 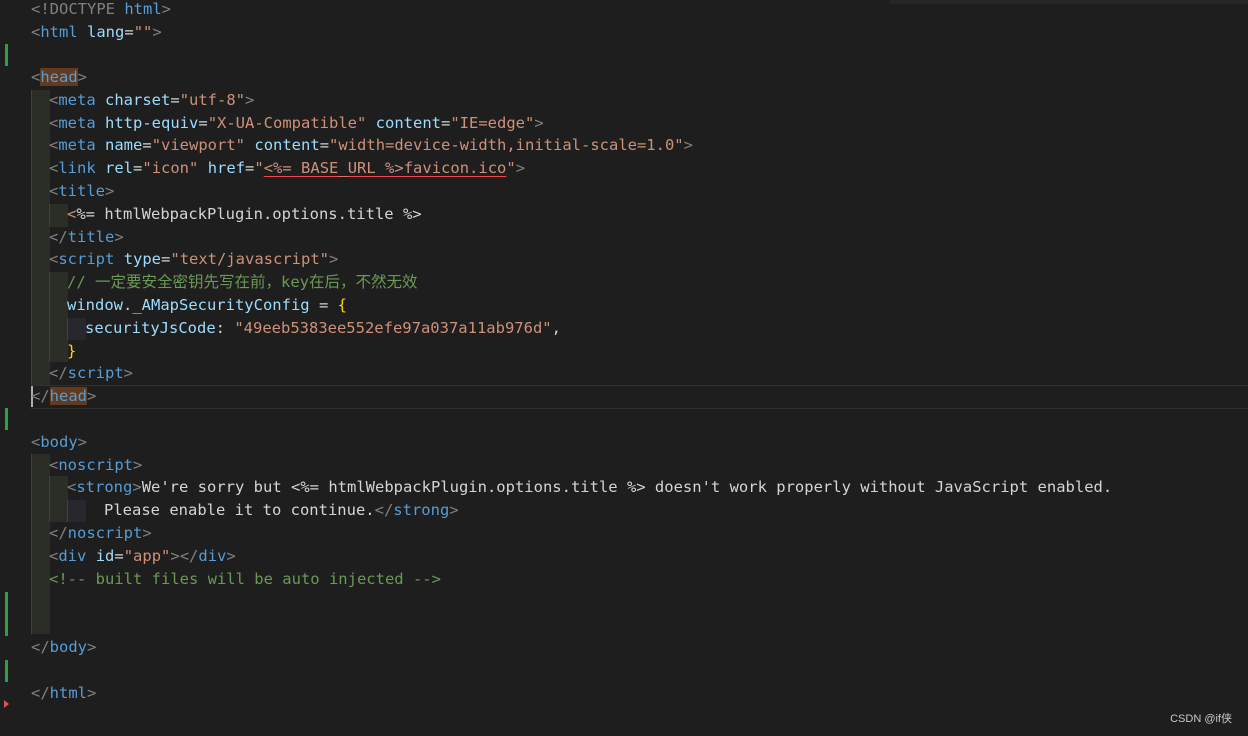 I want to click on token-tag: noscript, so click(x=105, y=533).